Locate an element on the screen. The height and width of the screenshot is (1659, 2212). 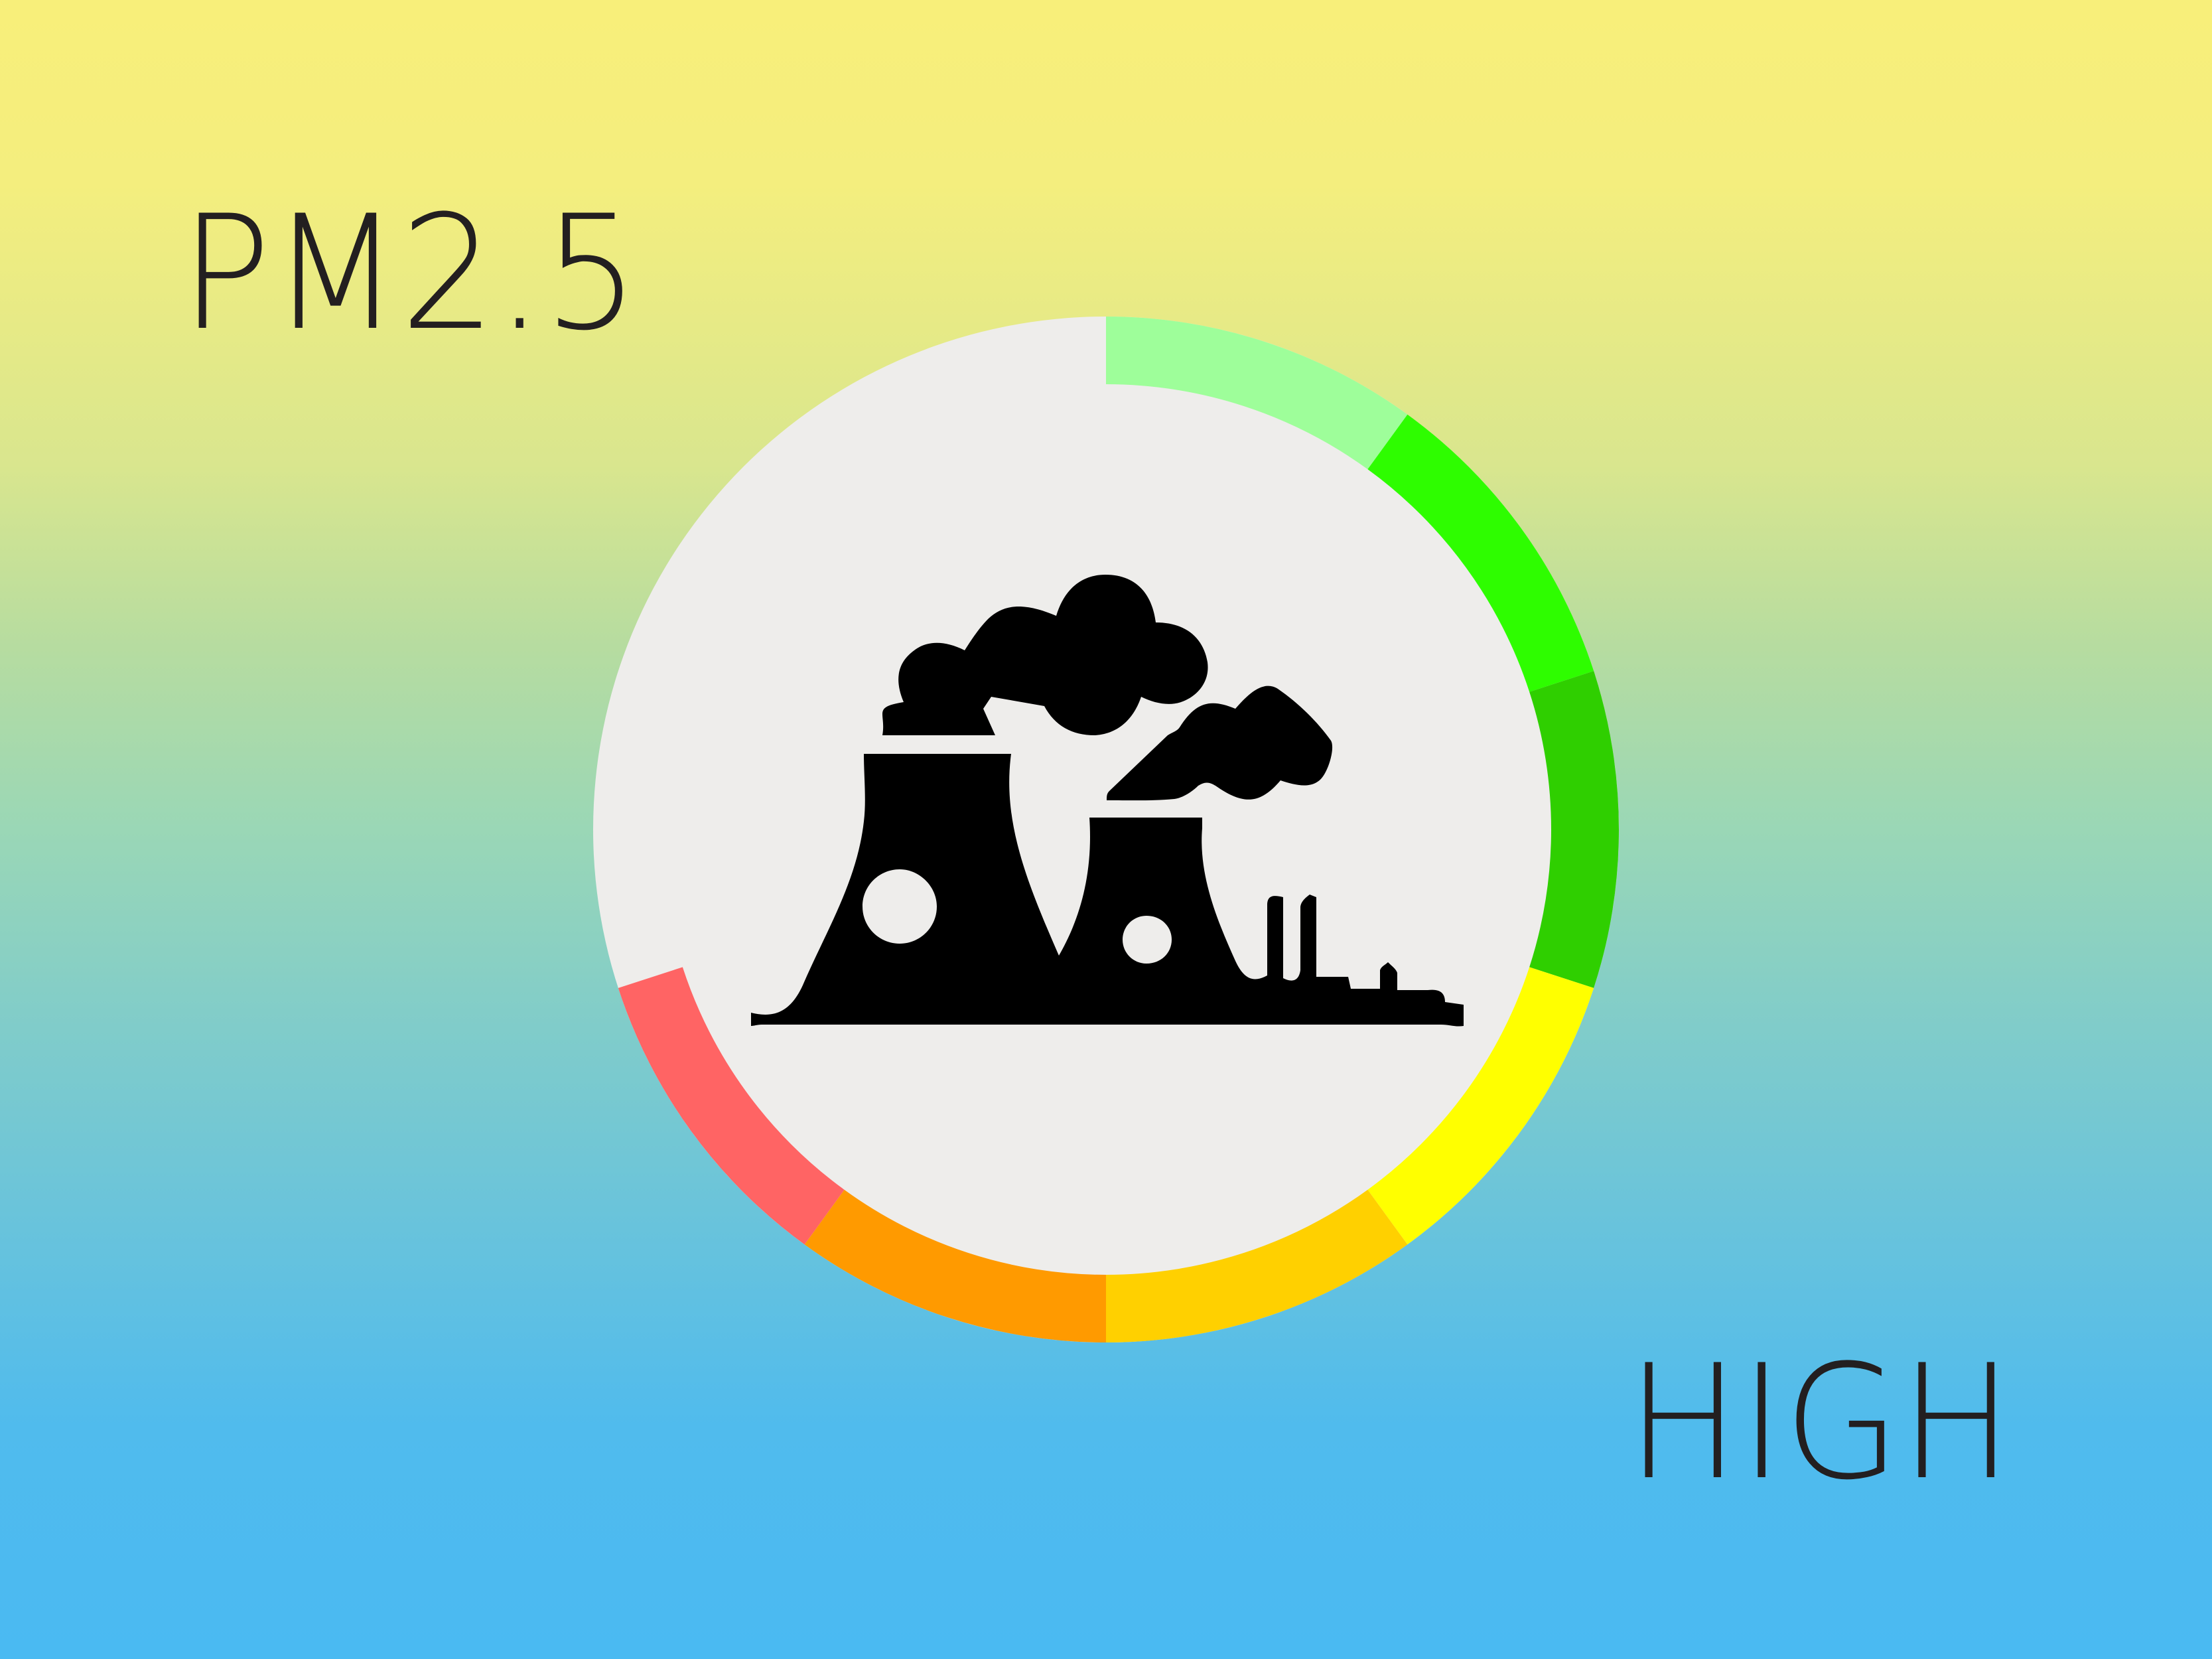
pollution-level-label: HIGH is located at coordinates (1820, 1423).